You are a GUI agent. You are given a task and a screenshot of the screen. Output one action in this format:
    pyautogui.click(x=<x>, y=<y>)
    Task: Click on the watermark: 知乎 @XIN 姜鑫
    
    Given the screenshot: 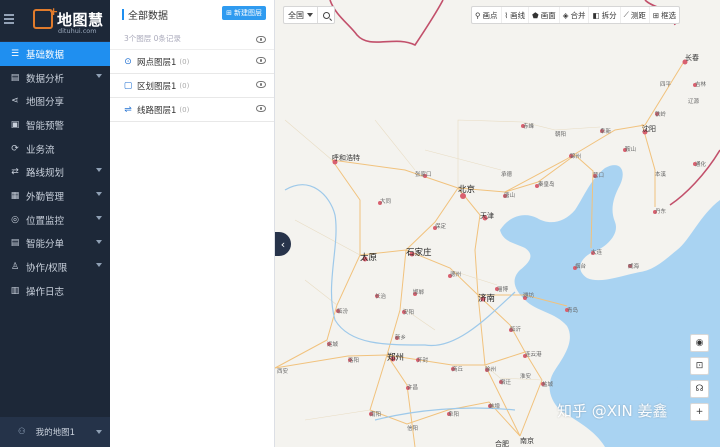 What is the action you would take?
    pyautogui.click(x=612, y=411)
    